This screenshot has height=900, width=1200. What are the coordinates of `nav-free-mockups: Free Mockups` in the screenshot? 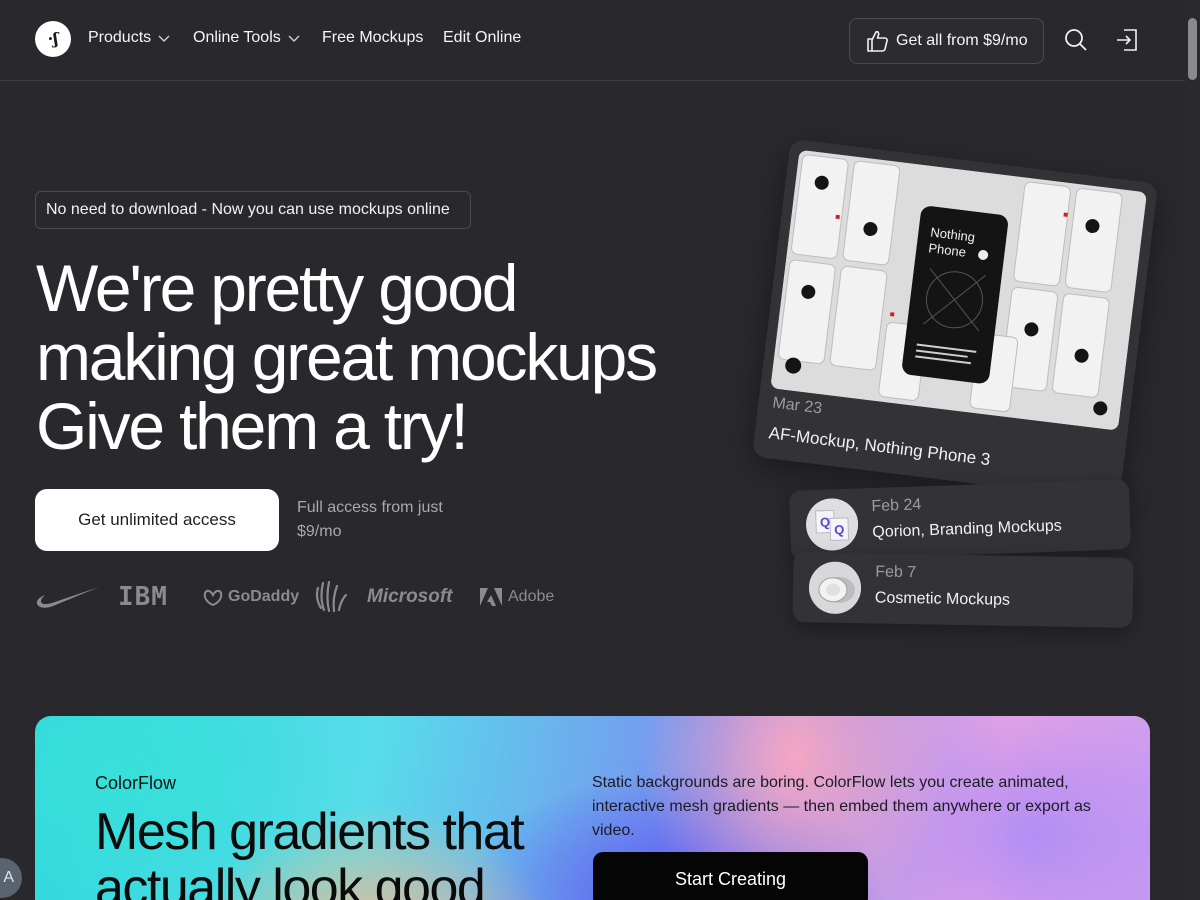 It's located at (372, 38).